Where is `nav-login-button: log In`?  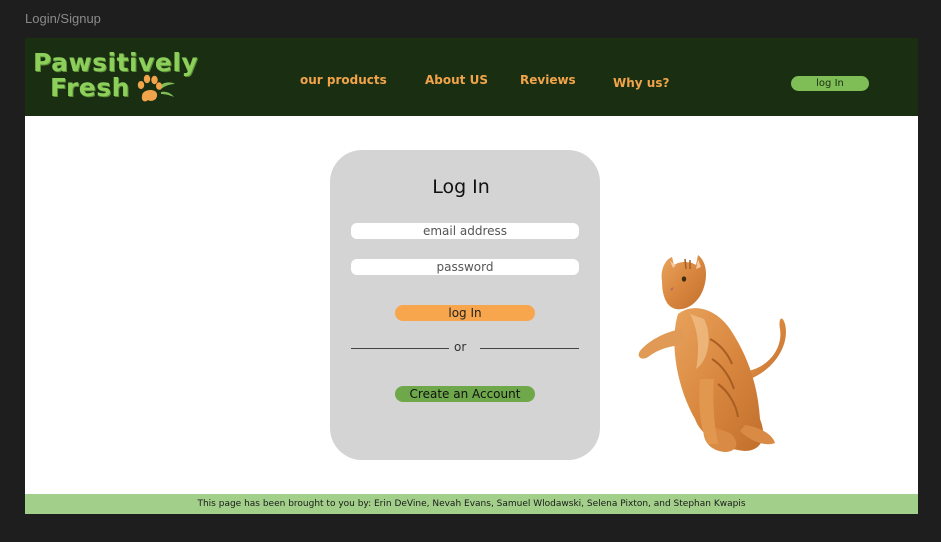 nav-login-button: log In is located at coordinates (830, 83).